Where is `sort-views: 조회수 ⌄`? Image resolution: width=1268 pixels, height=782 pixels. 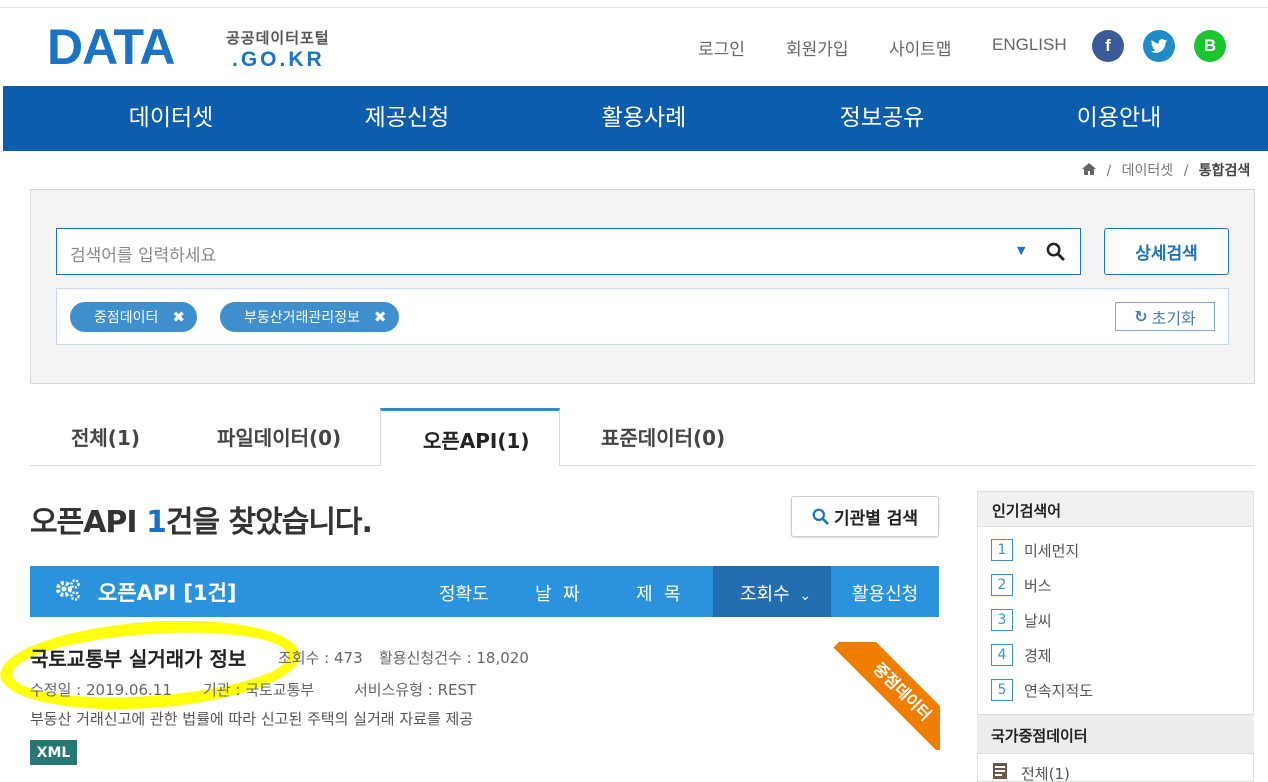 sort-views: 조회수 ⌄ is located at coordinates (775, 593).